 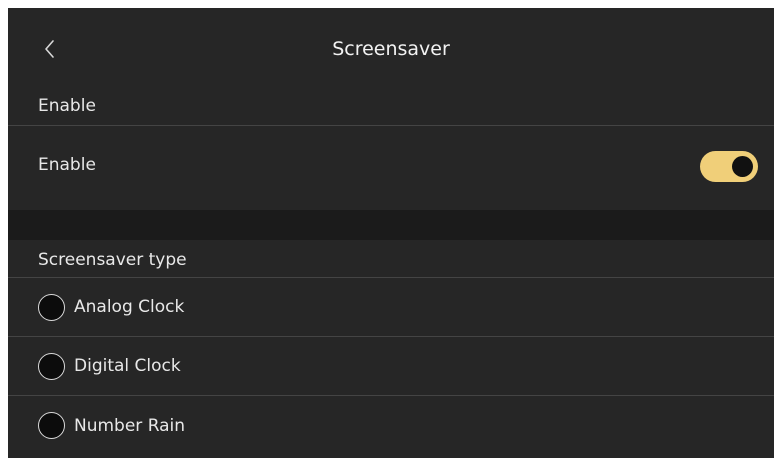 What do you see at coordinates (127, 366) in the screenshot?
I see `option-label: Digital Clock` at bounding box center [127, 366].